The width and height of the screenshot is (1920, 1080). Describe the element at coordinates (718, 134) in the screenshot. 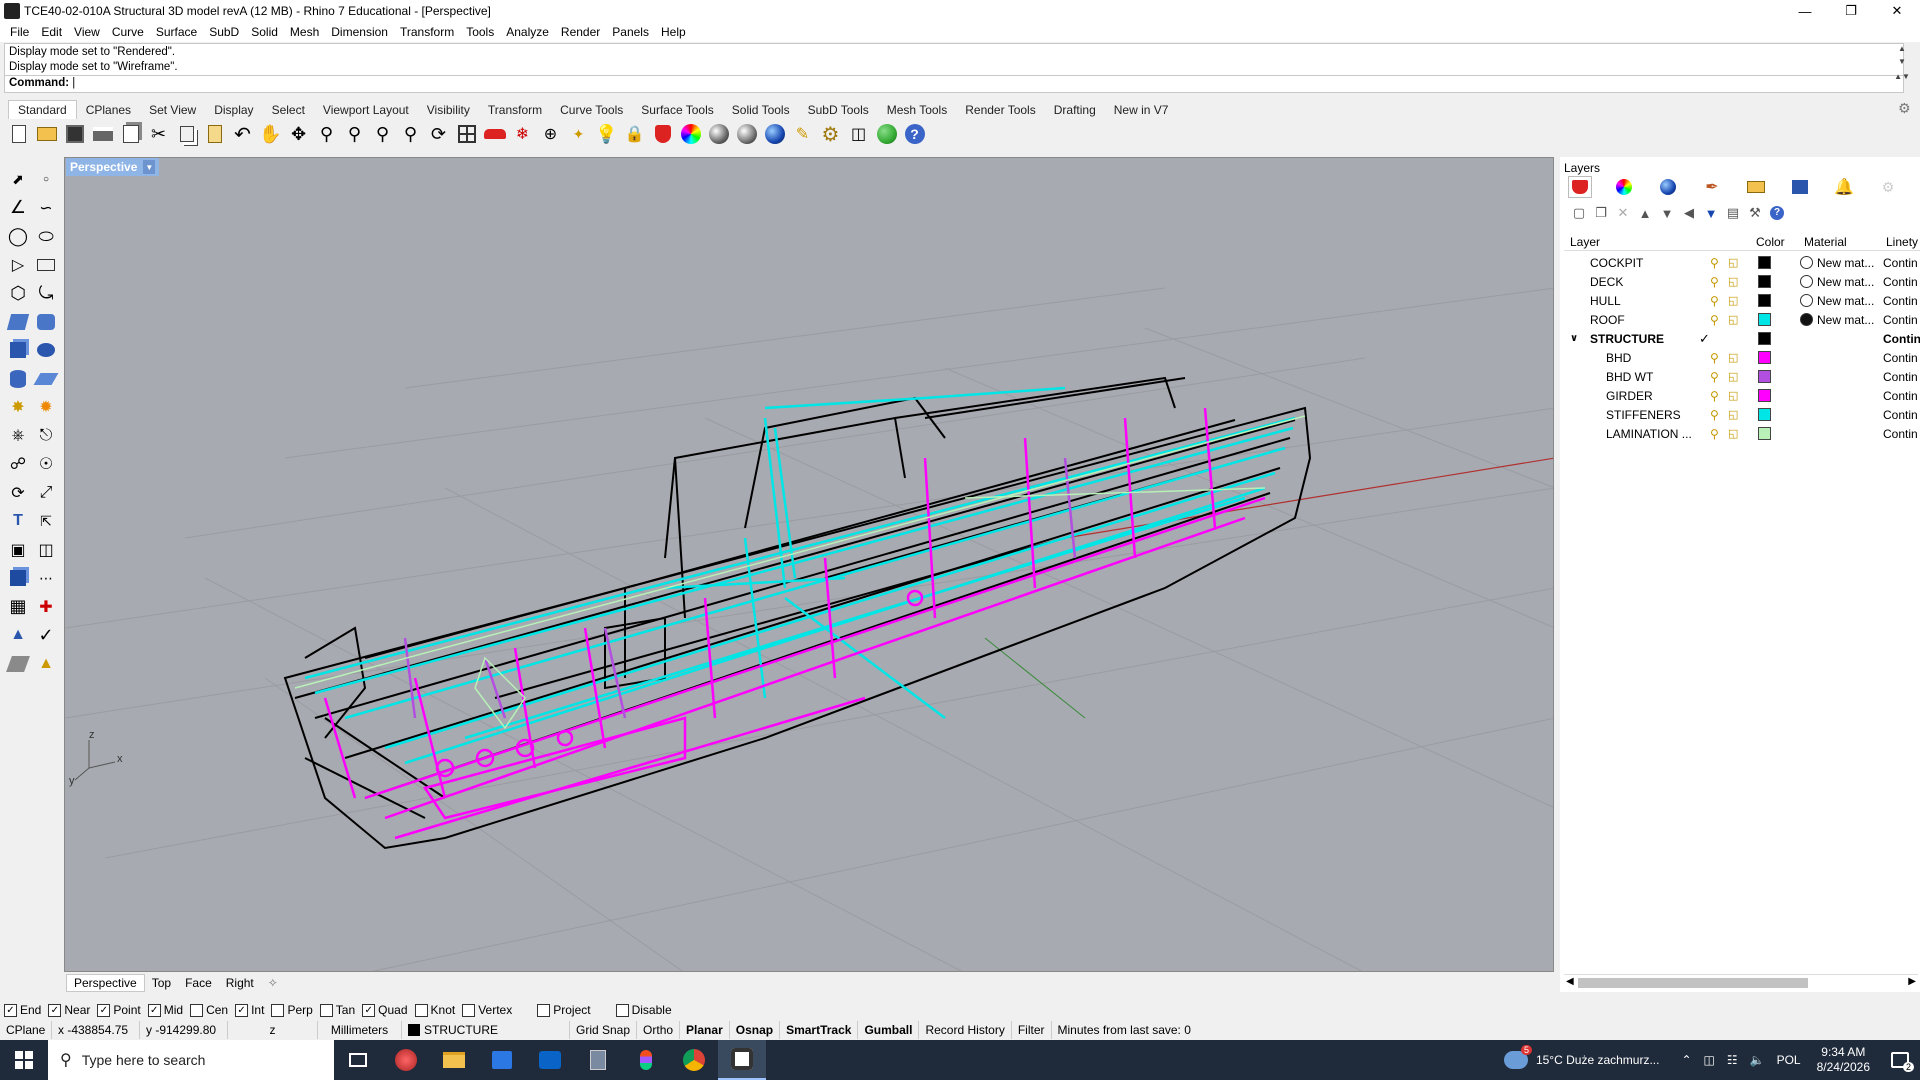

I see `shaded-sphere-icon` at that location.